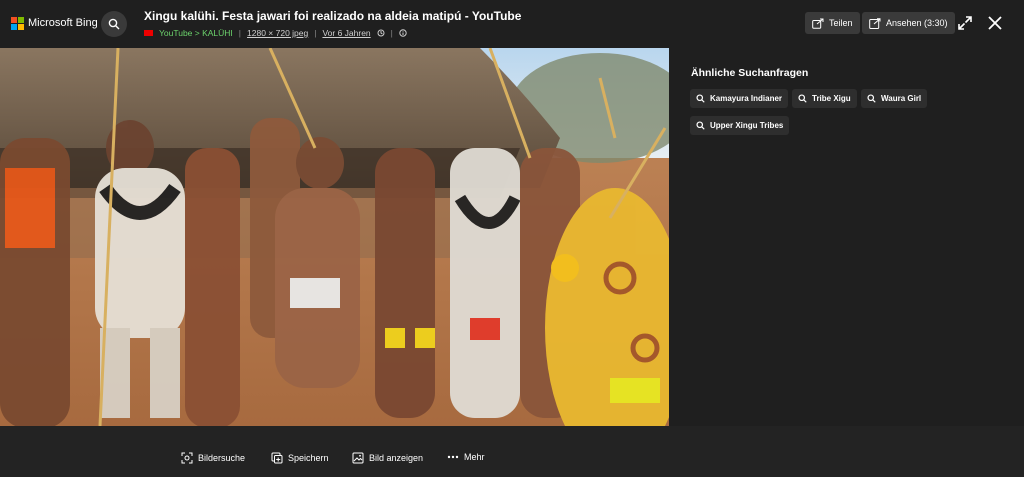  I want to click on chip-label: Tribe Xigu, so click(831, 98).